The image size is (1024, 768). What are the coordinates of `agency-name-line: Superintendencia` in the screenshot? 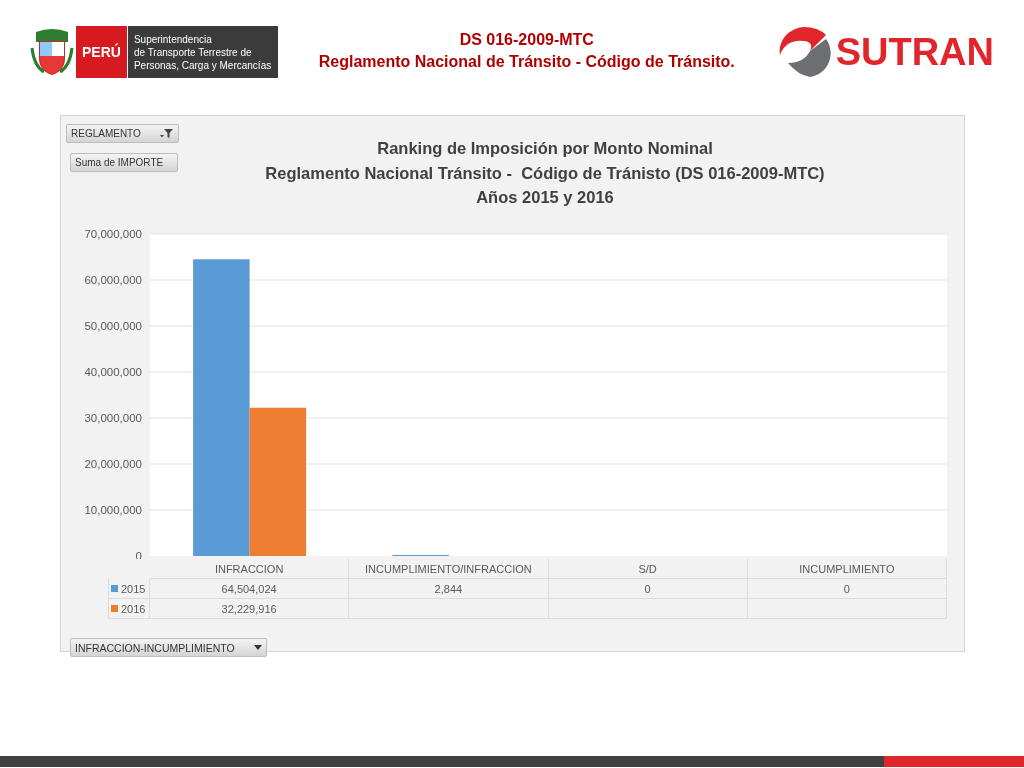 It's located at (173, 39).